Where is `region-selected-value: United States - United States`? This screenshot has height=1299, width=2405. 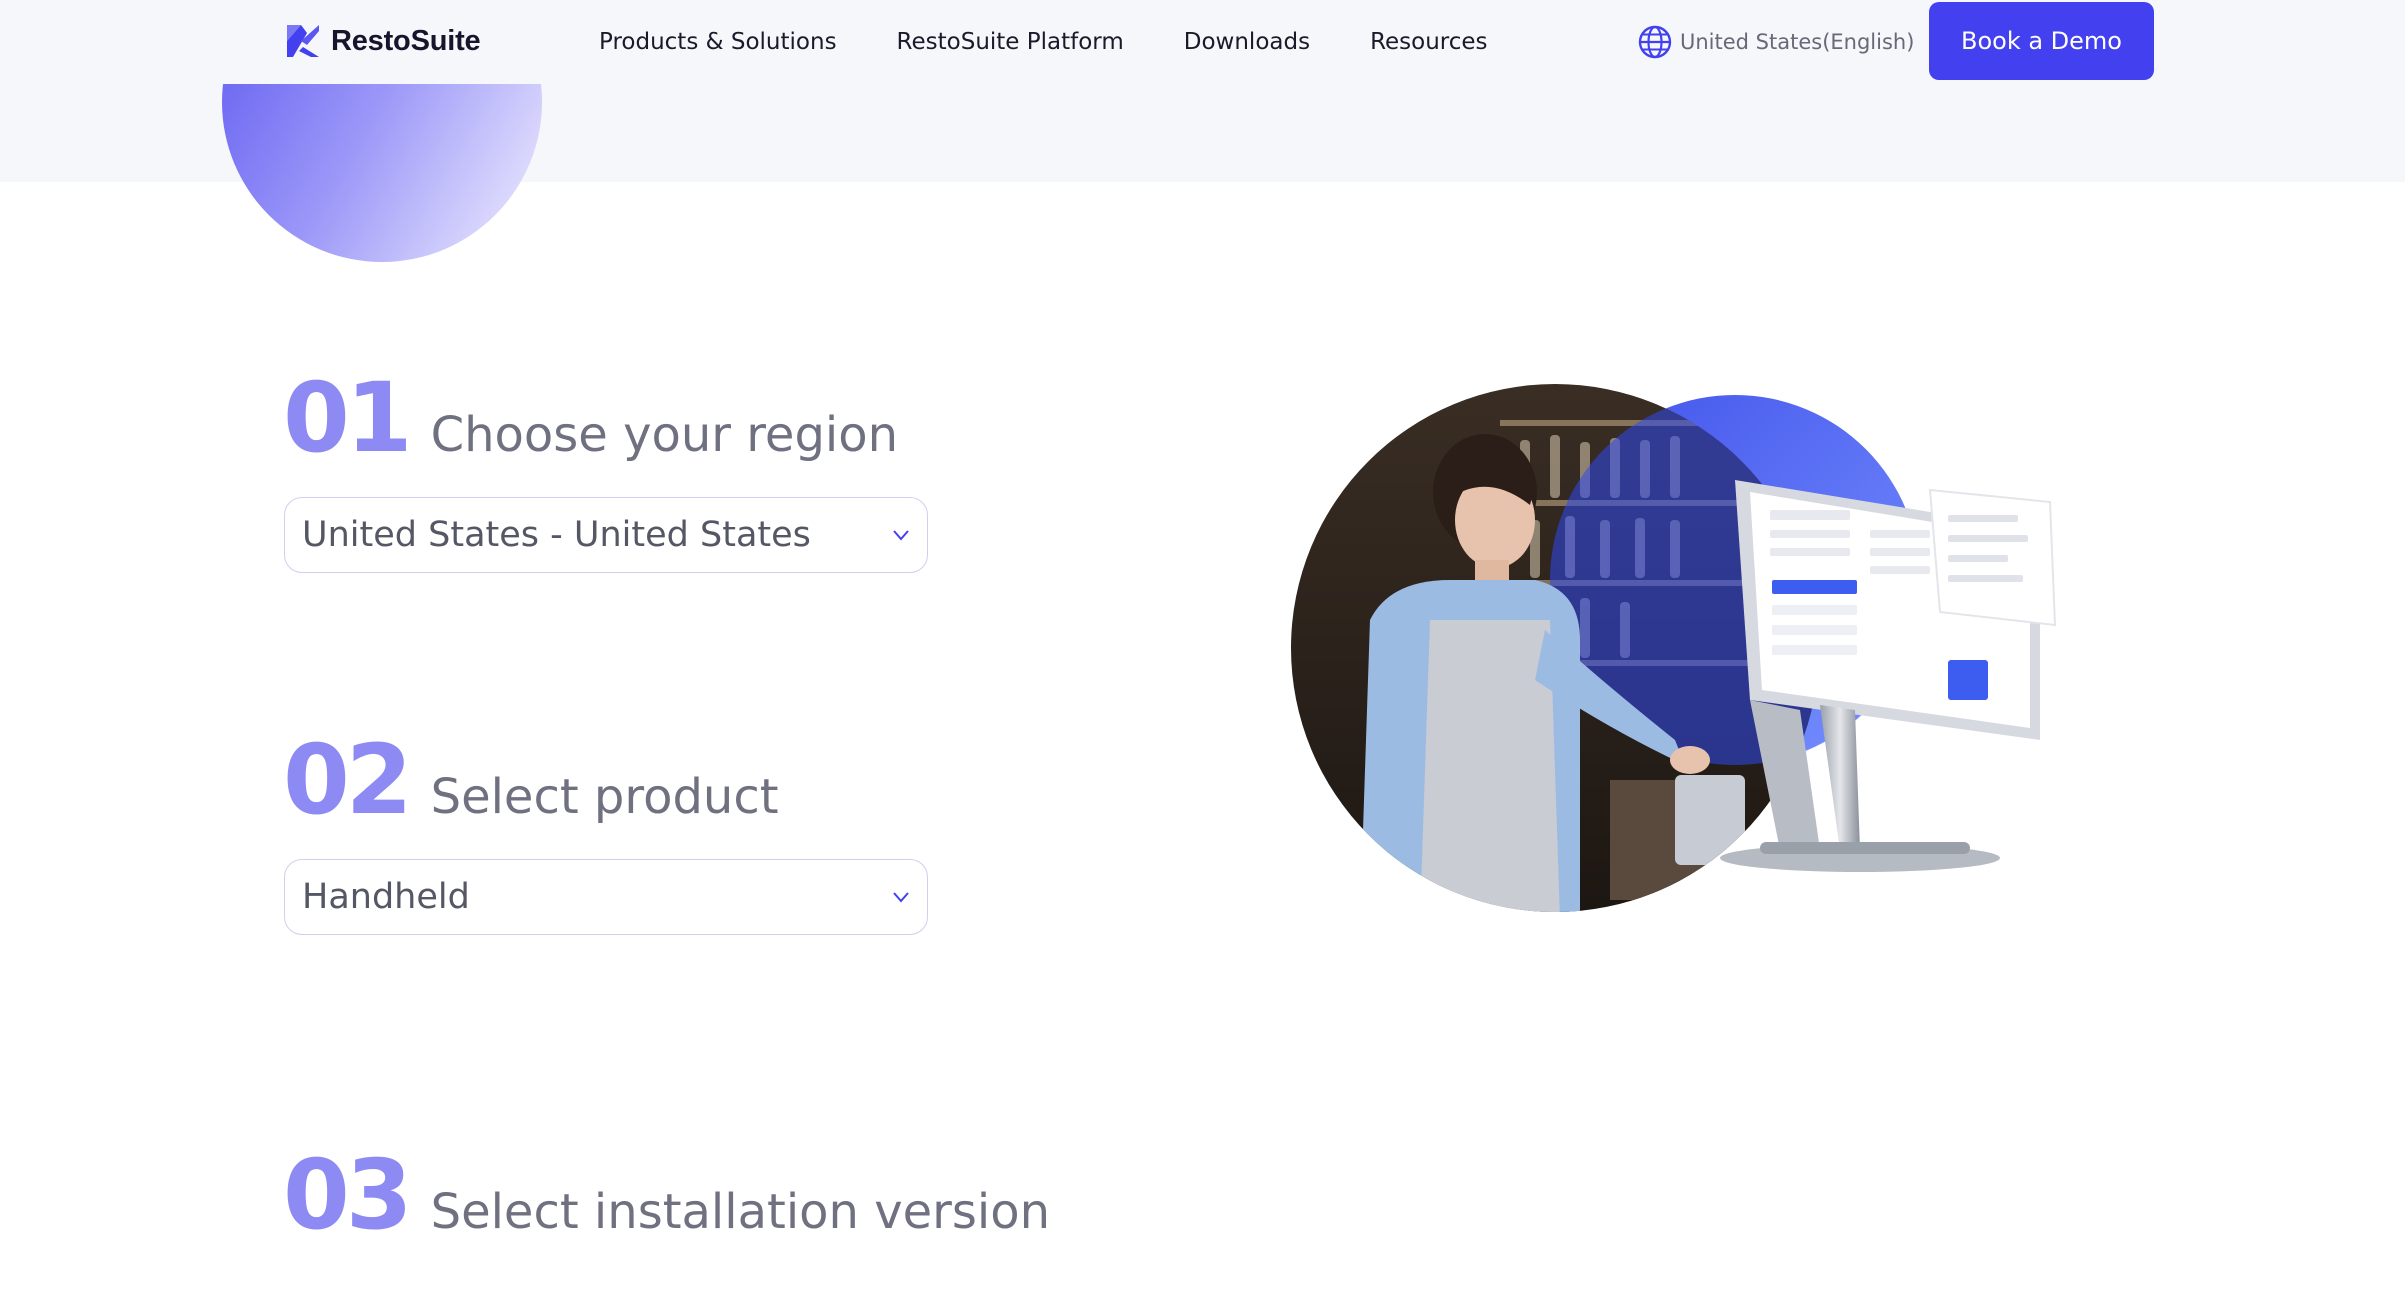 region-selected-value: United States - United States is located at coordinates (556, 535).